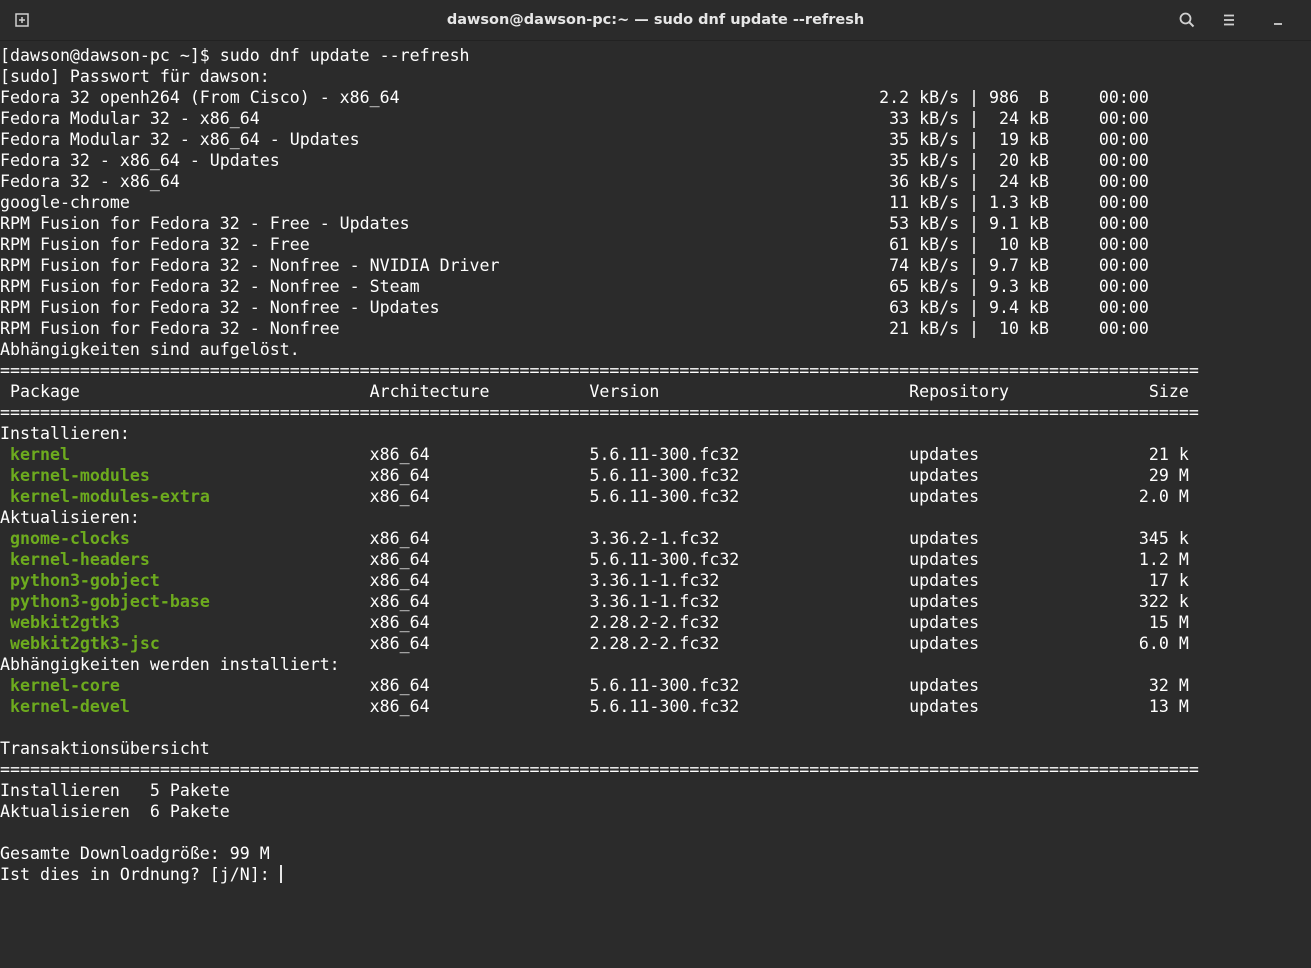 This screenshot has height=968, width=1311. What do you see at coordinates (170, 664) in the screenshot?
I see `group-label: Abhängigkeiten werden installiert:` at bounding box center [170, 664].